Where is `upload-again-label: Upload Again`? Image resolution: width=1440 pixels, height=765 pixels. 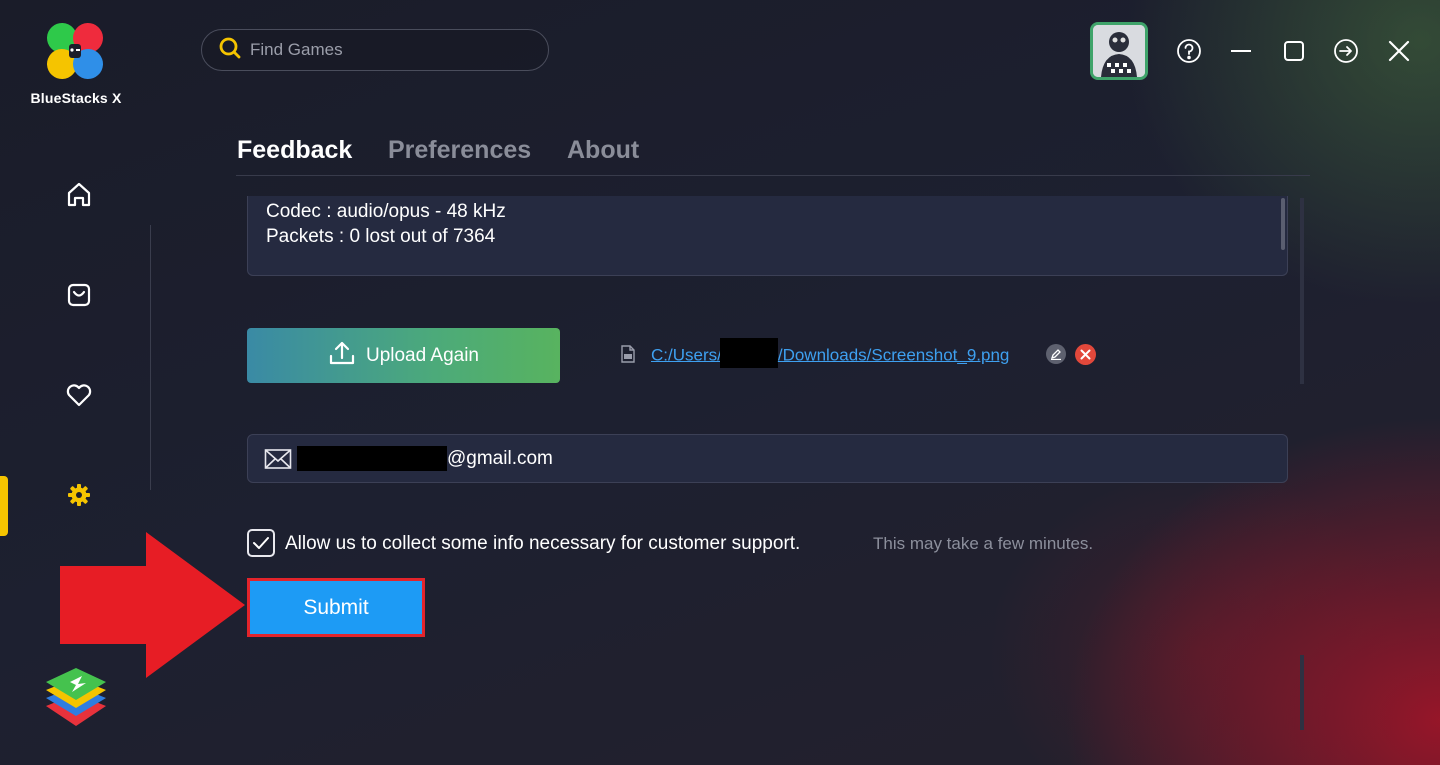
upload-again-label: Upload Again is located at coordinates (422, 355).